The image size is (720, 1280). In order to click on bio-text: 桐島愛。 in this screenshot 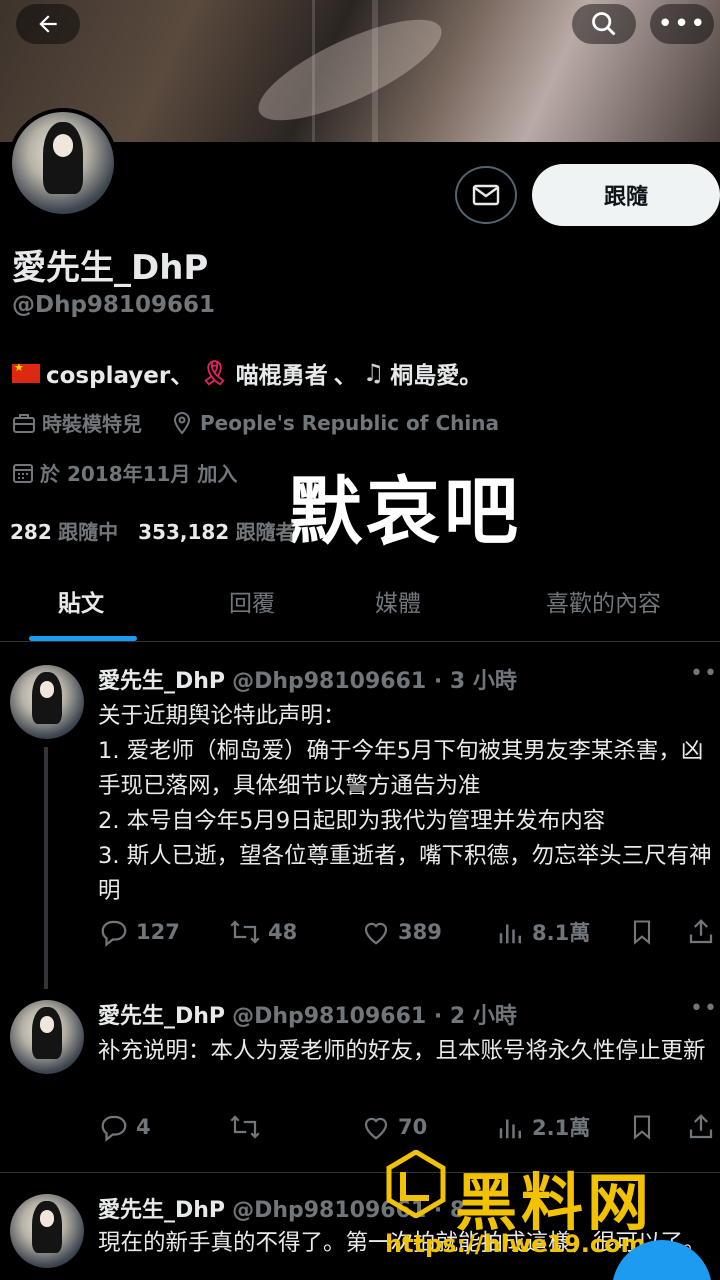, I will do `click(436, 376)`.